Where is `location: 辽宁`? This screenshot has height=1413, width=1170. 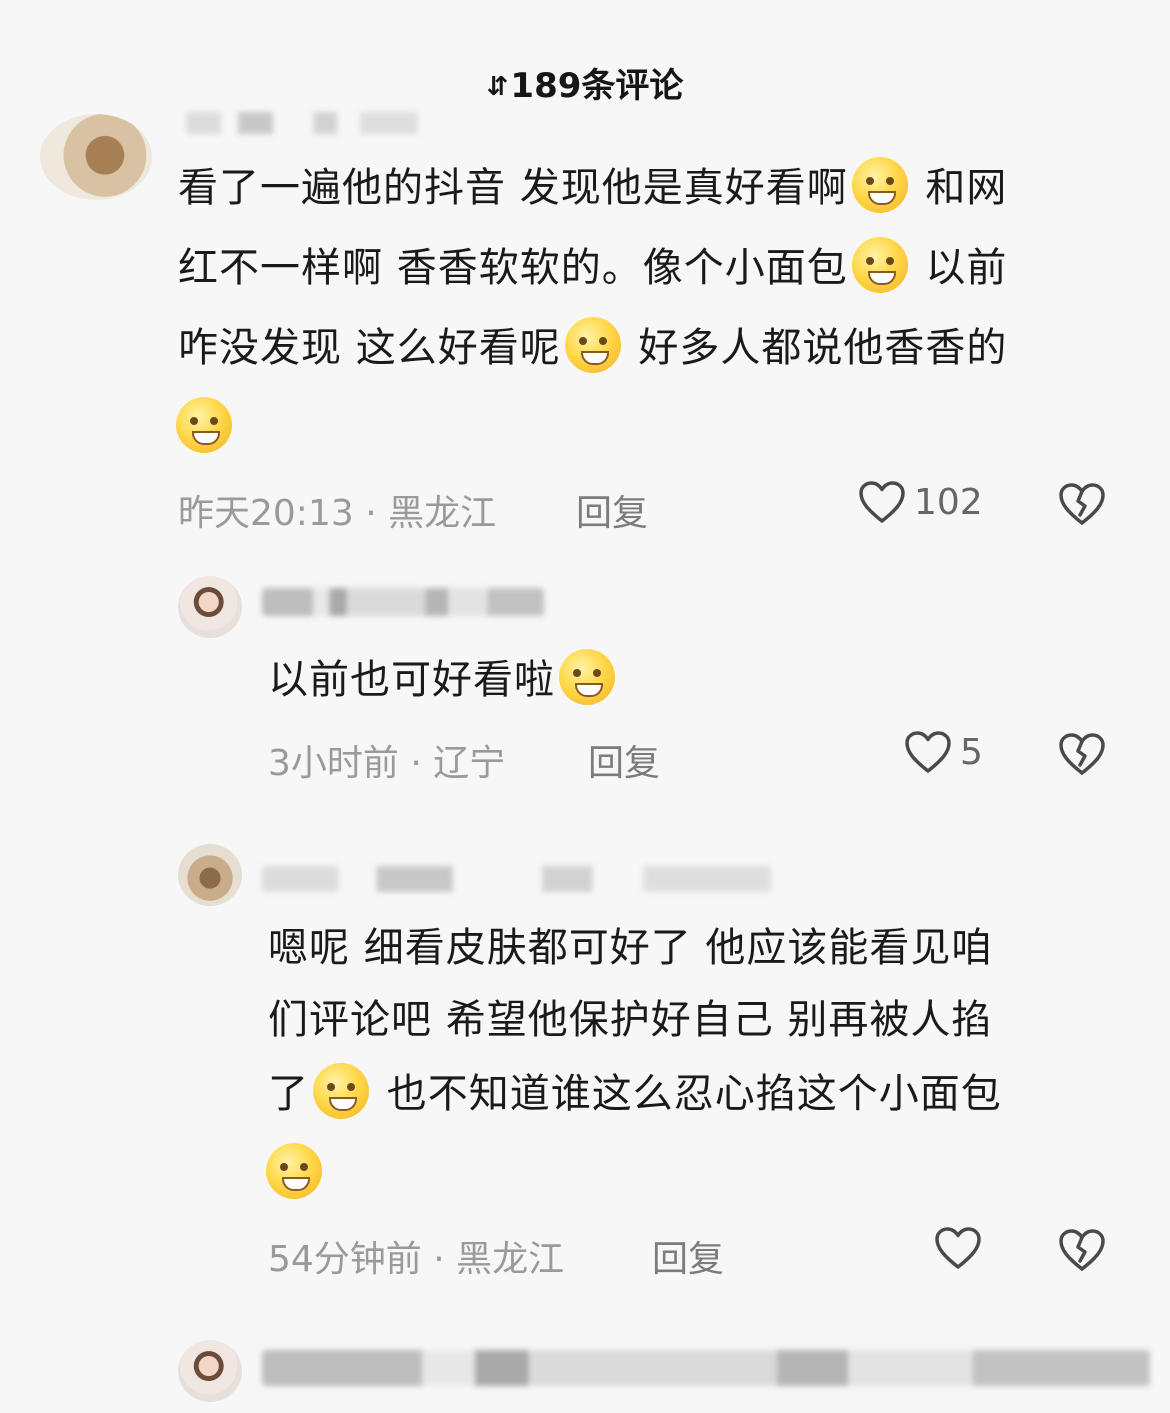
location: 辽宁 is located at coordinates (469, 763).